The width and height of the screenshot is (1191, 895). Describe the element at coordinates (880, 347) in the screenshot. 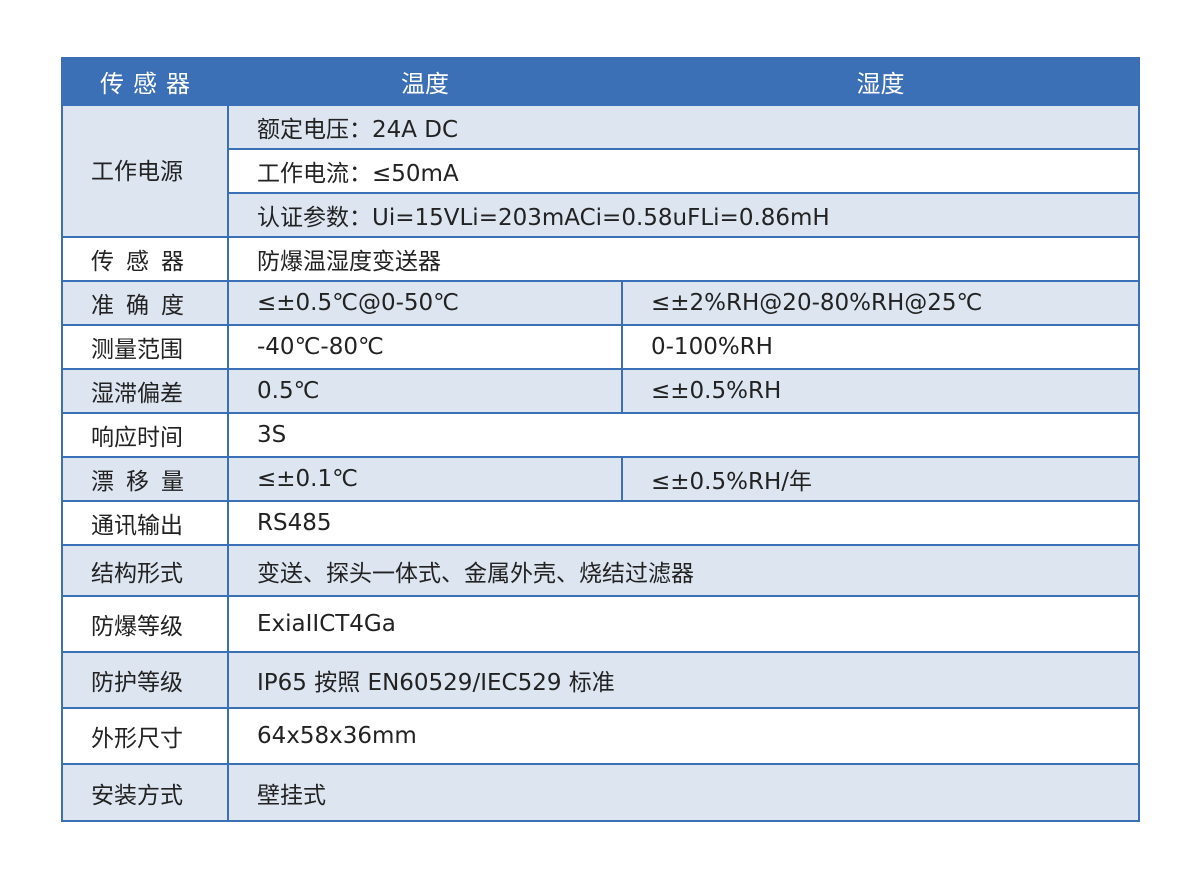

I see `range-humidity: 0-100%RH` at that location.